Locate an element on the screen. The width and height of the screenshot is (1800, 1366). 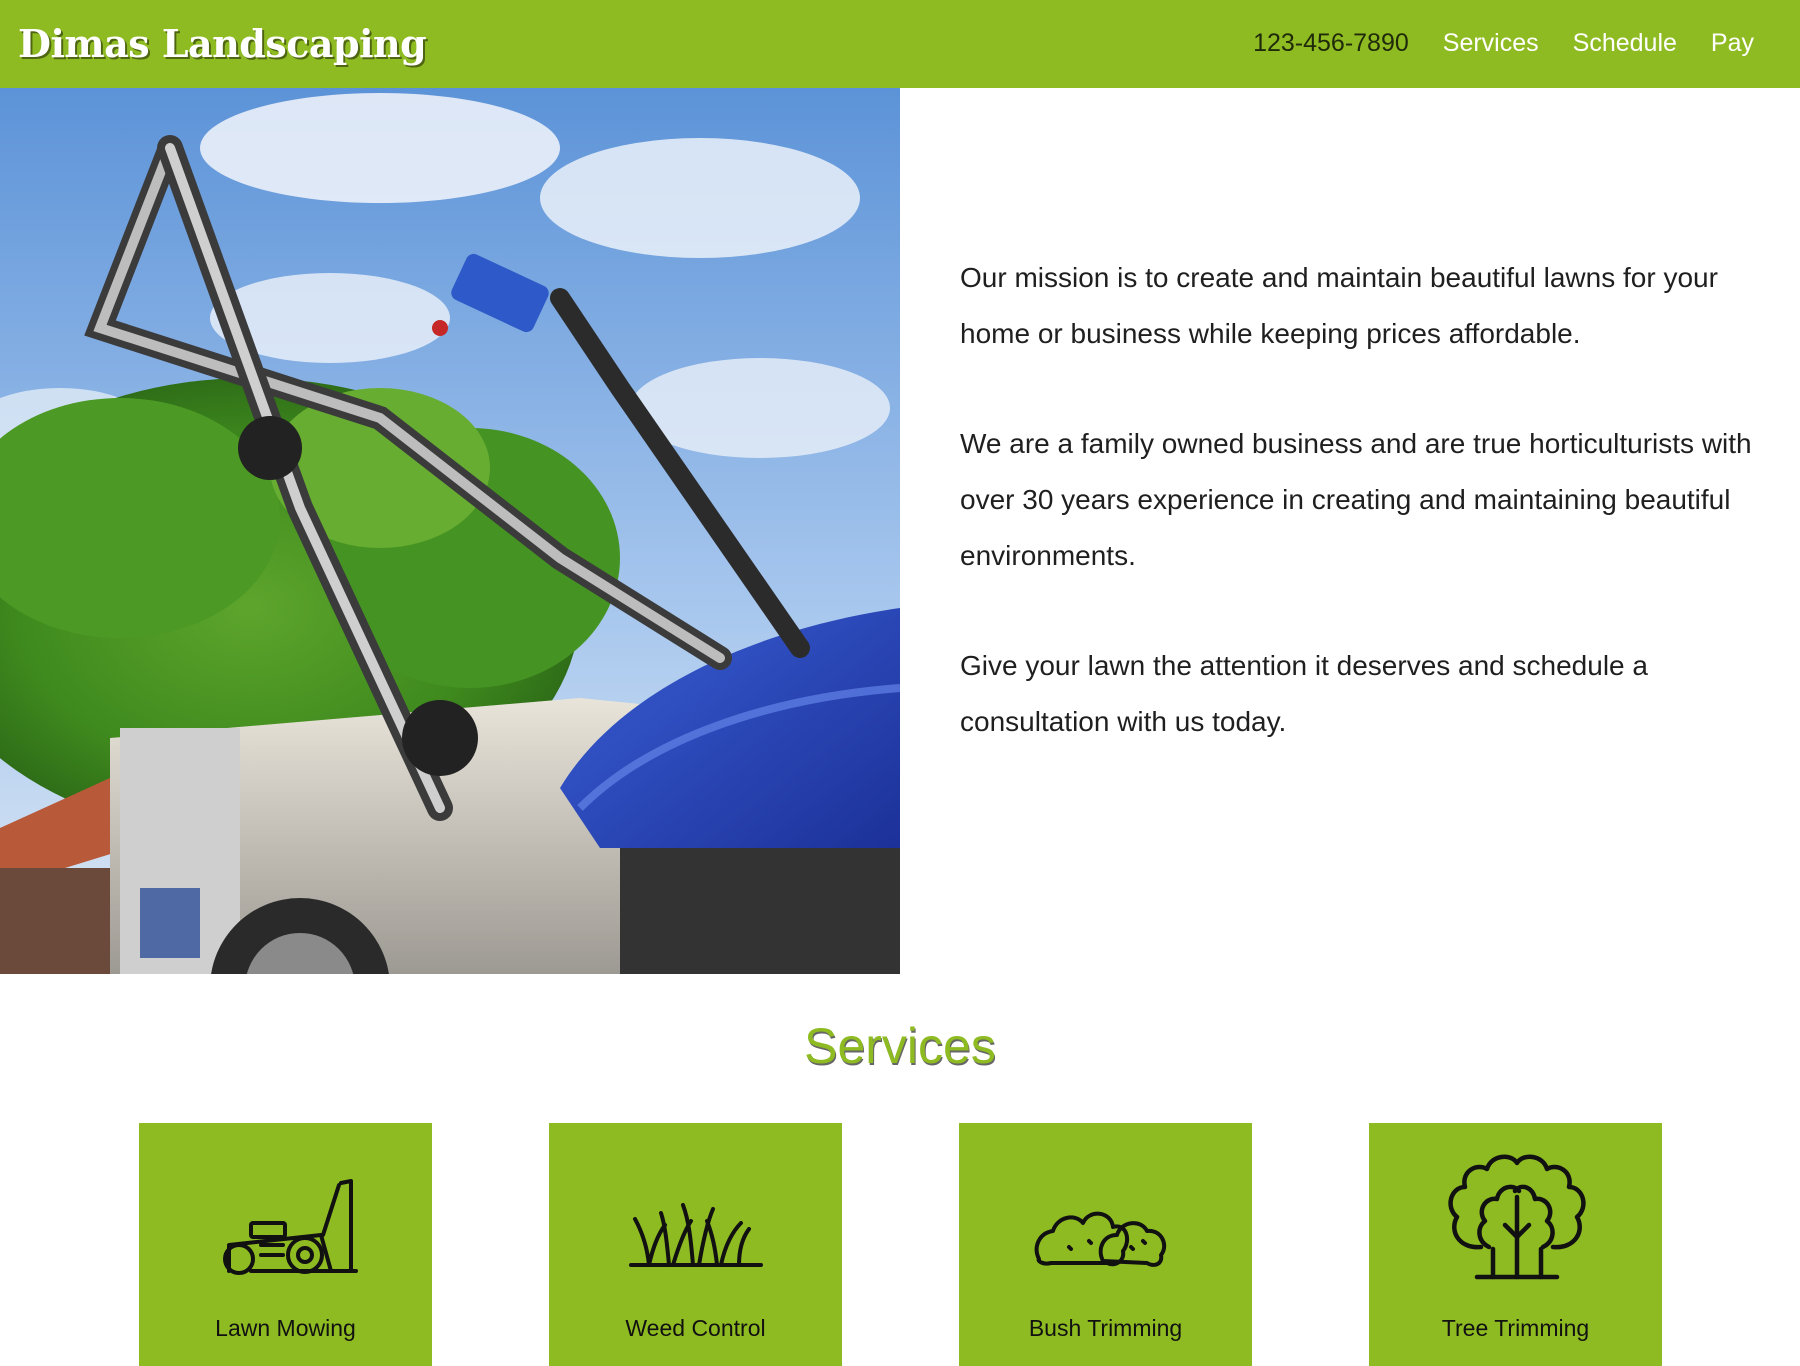
service-card-bush-trimming: Bush Trimming is located at coordinates (1105, 1244).